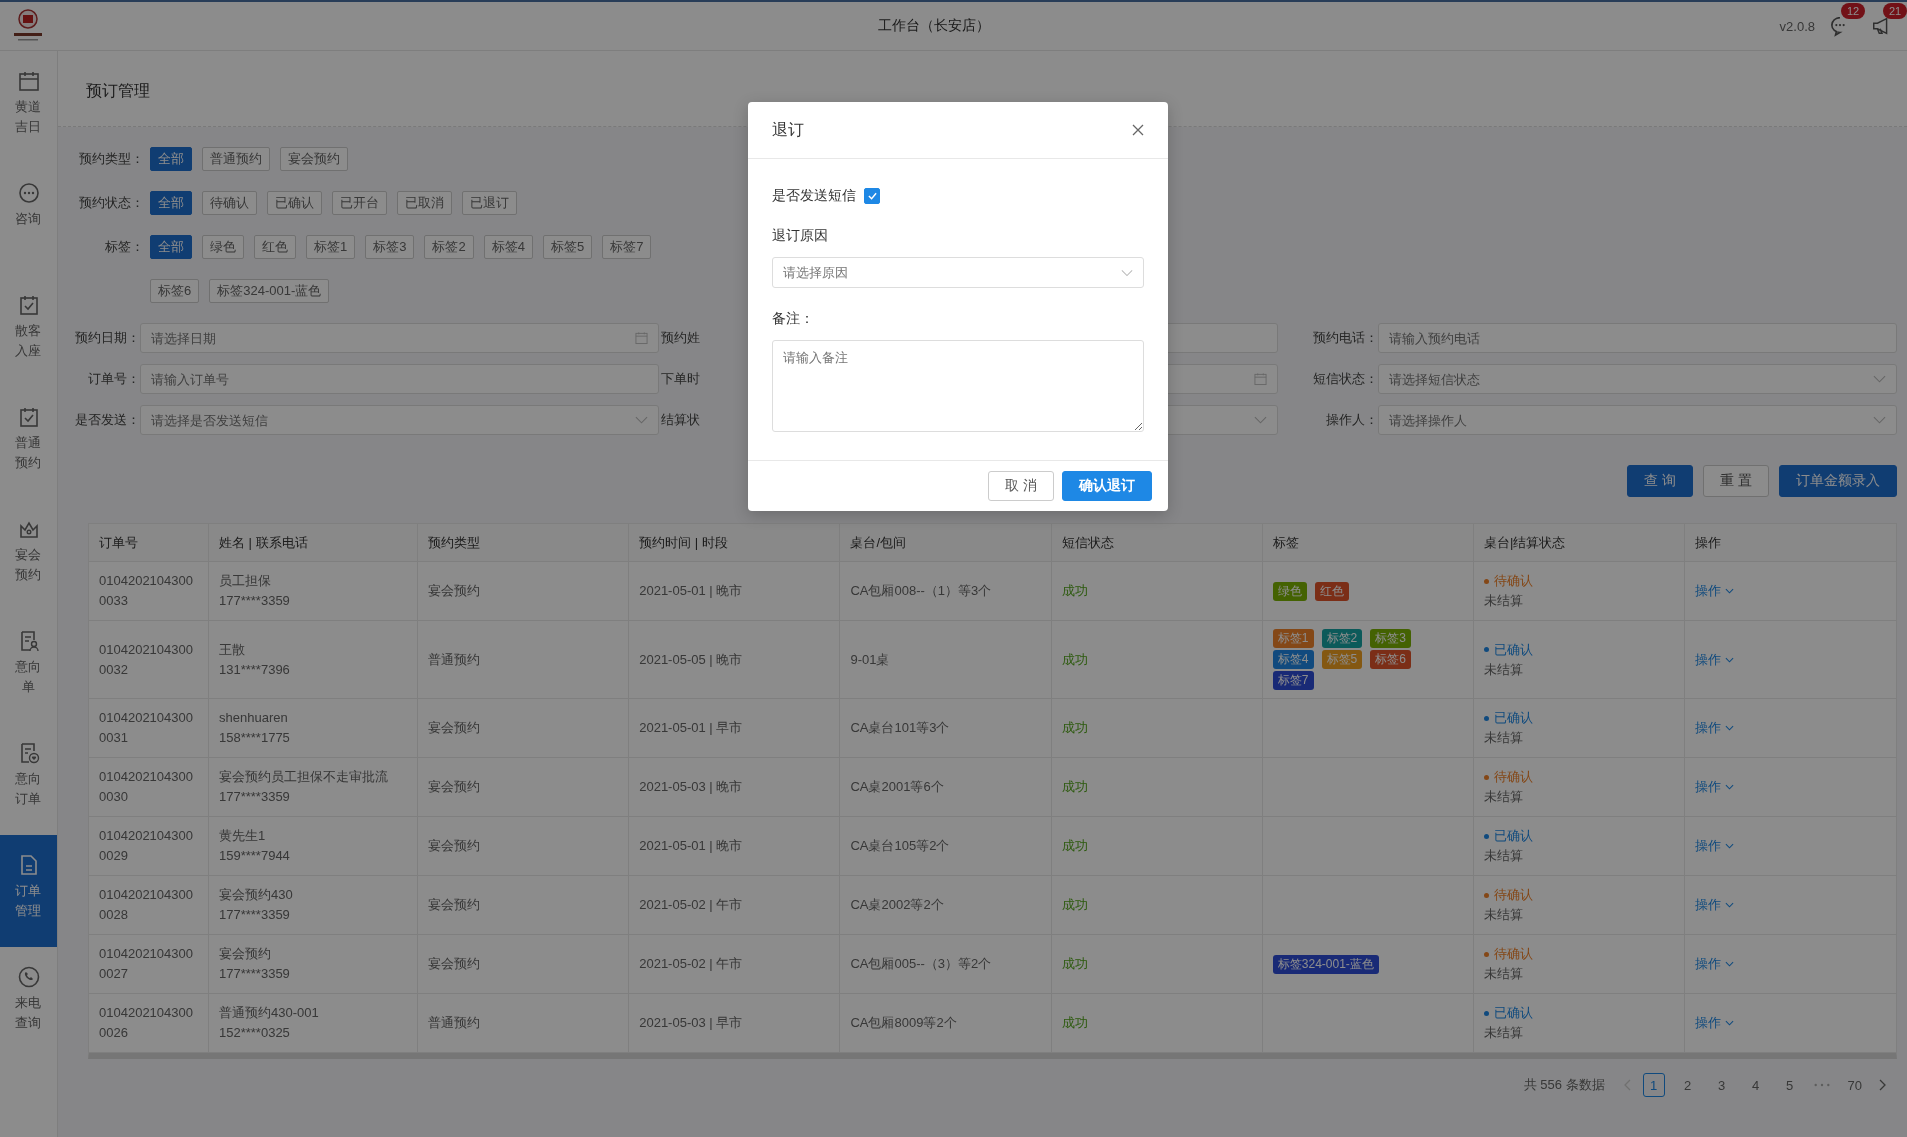 The image size is (1907, 1137). What do you see at coordinates (28, 443) in the screenshot?
I see `sidebar-item: 普通预约` at bounding box center [28, 443].